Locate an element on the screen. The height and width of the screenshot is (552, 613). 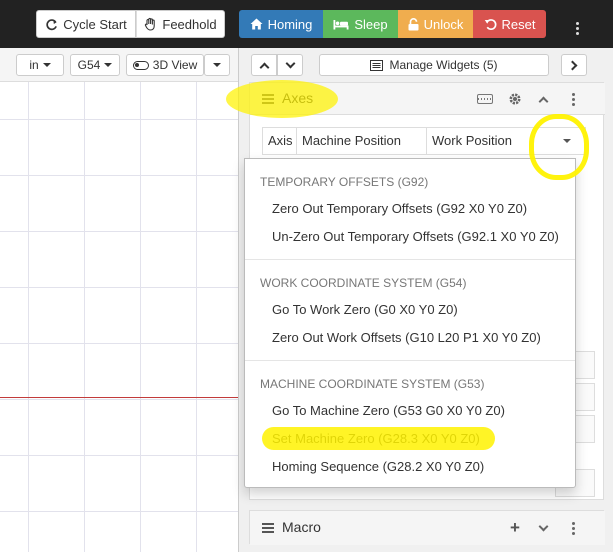
cycle-start-button: Cycle Start is located at coordinates (86, 24).